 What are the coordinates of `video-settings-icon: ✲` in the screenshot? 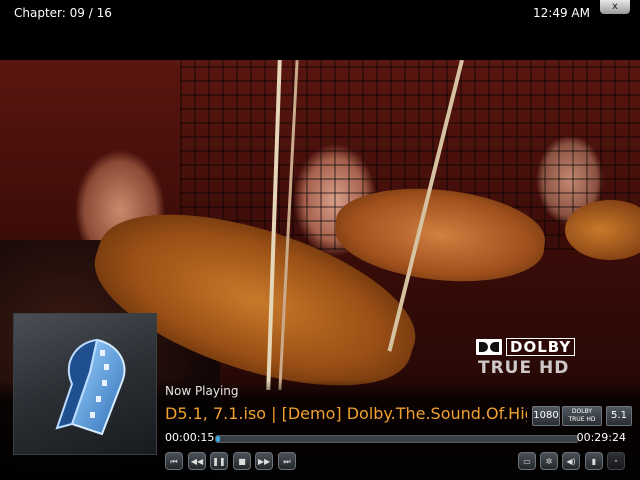 It's located at (549, 461).